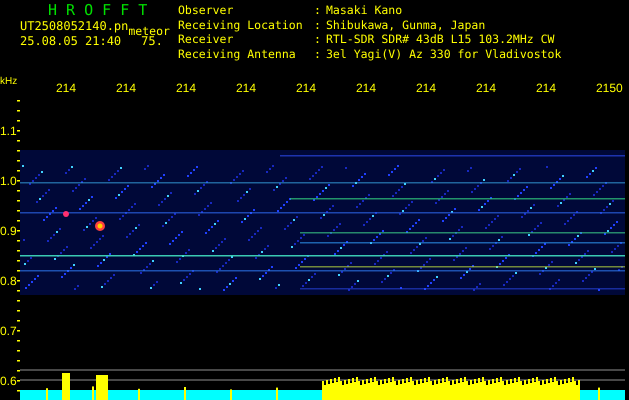 The image size is (629, 400). I want to click on date-time: 25.08.05 21:40, so click(71, 42).